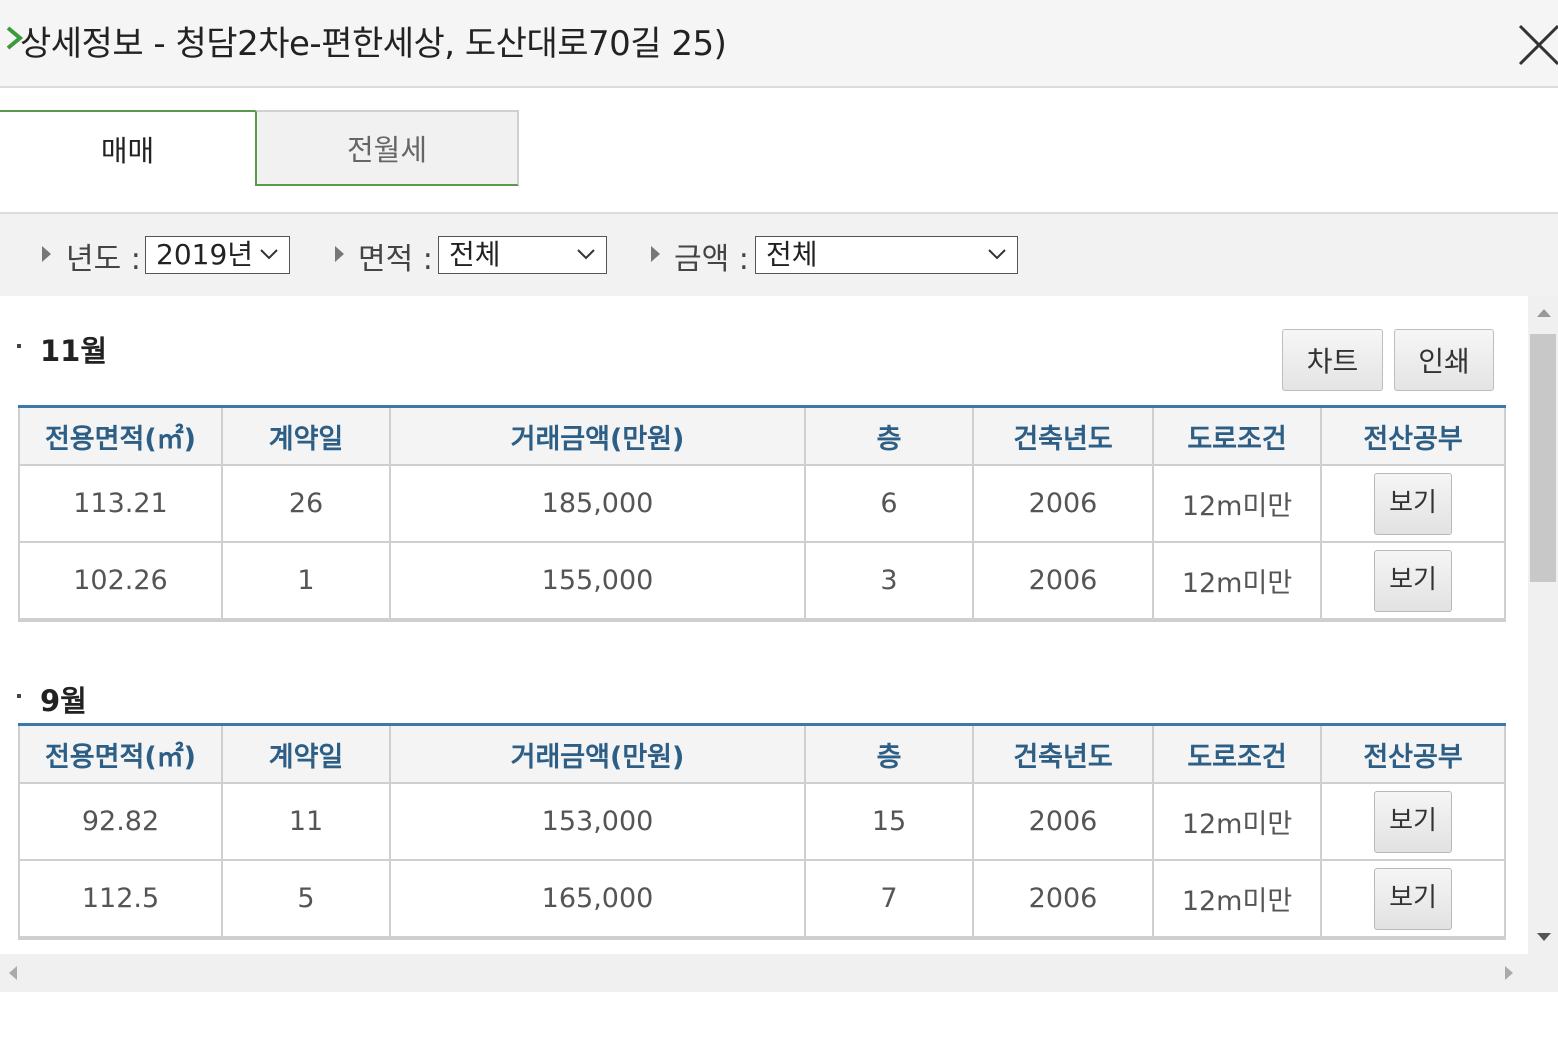 This screenshot has width=1558, height=1063. Describe the element at coordinates (205, 254) in the screenshot. I see `year-select-value: 2019년` at that location.